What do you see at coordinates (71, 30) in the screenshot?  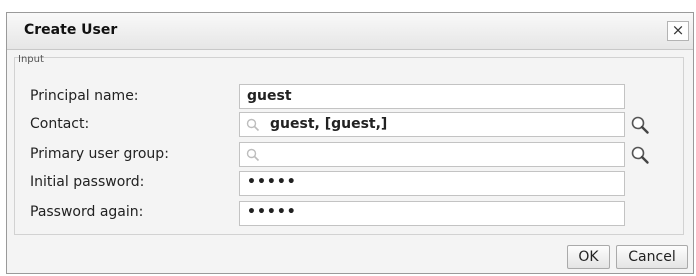 I see `dialog-title: Create User` at bounding box center [71, 30].